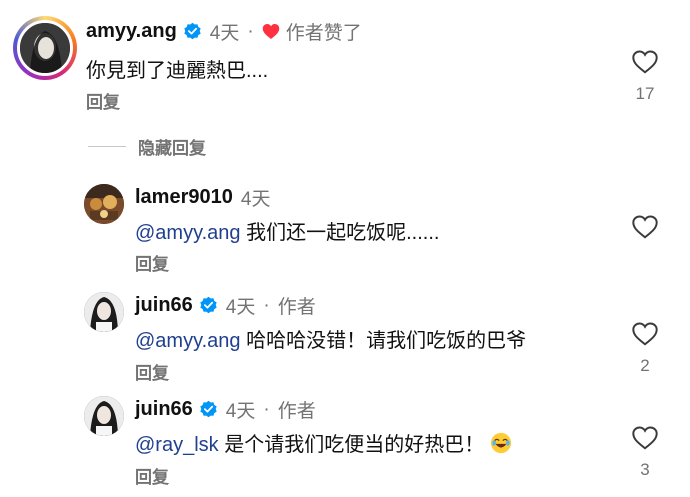 The width and height of the screenshot is (690, 497). Describe the element at coordinates (501, 443) in the screenshot. I see `laughing-emoji-icon` at that location.